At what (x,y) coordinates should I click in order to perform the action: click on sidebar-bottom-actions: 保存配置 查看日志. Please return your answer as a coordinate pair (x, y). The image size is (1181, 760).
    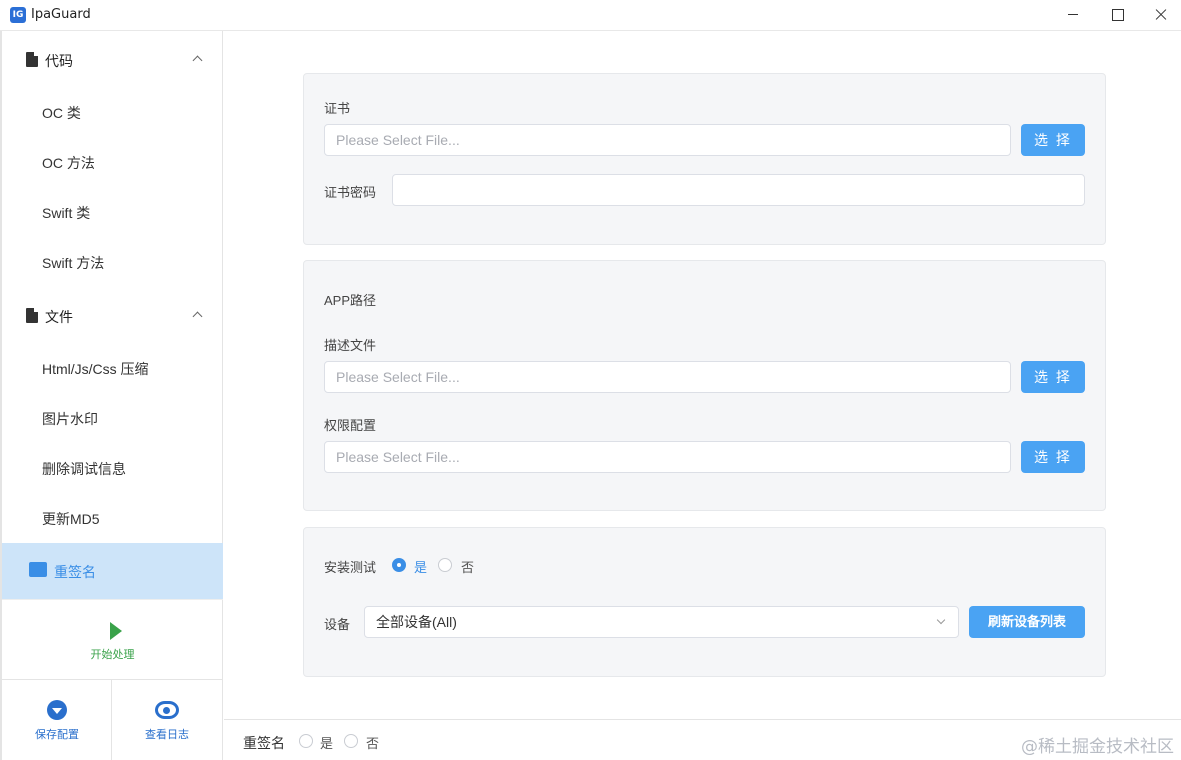
    Looking at the image, I should click on (112, 719).